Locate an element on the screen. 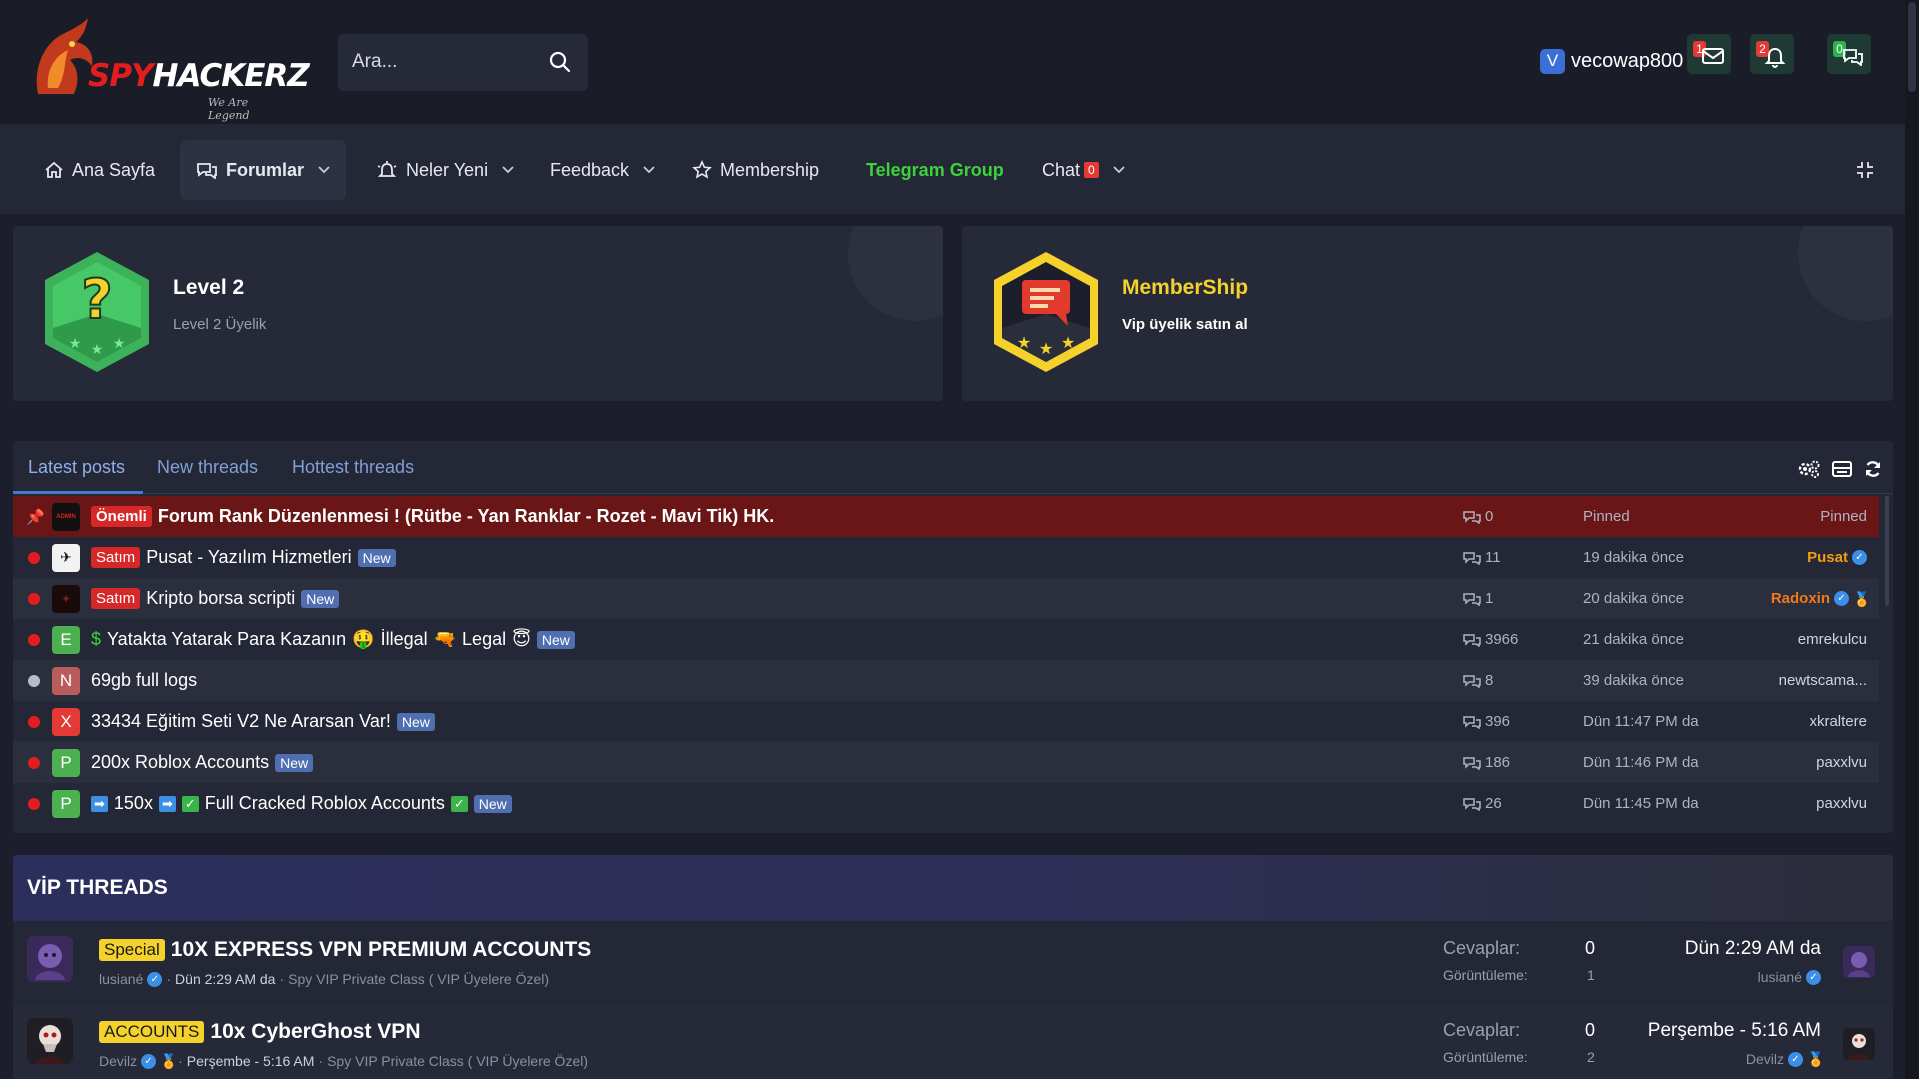 This screenshot has height=1079, width=1919. settings-gears-icon is located at coordinates (1809, 469).